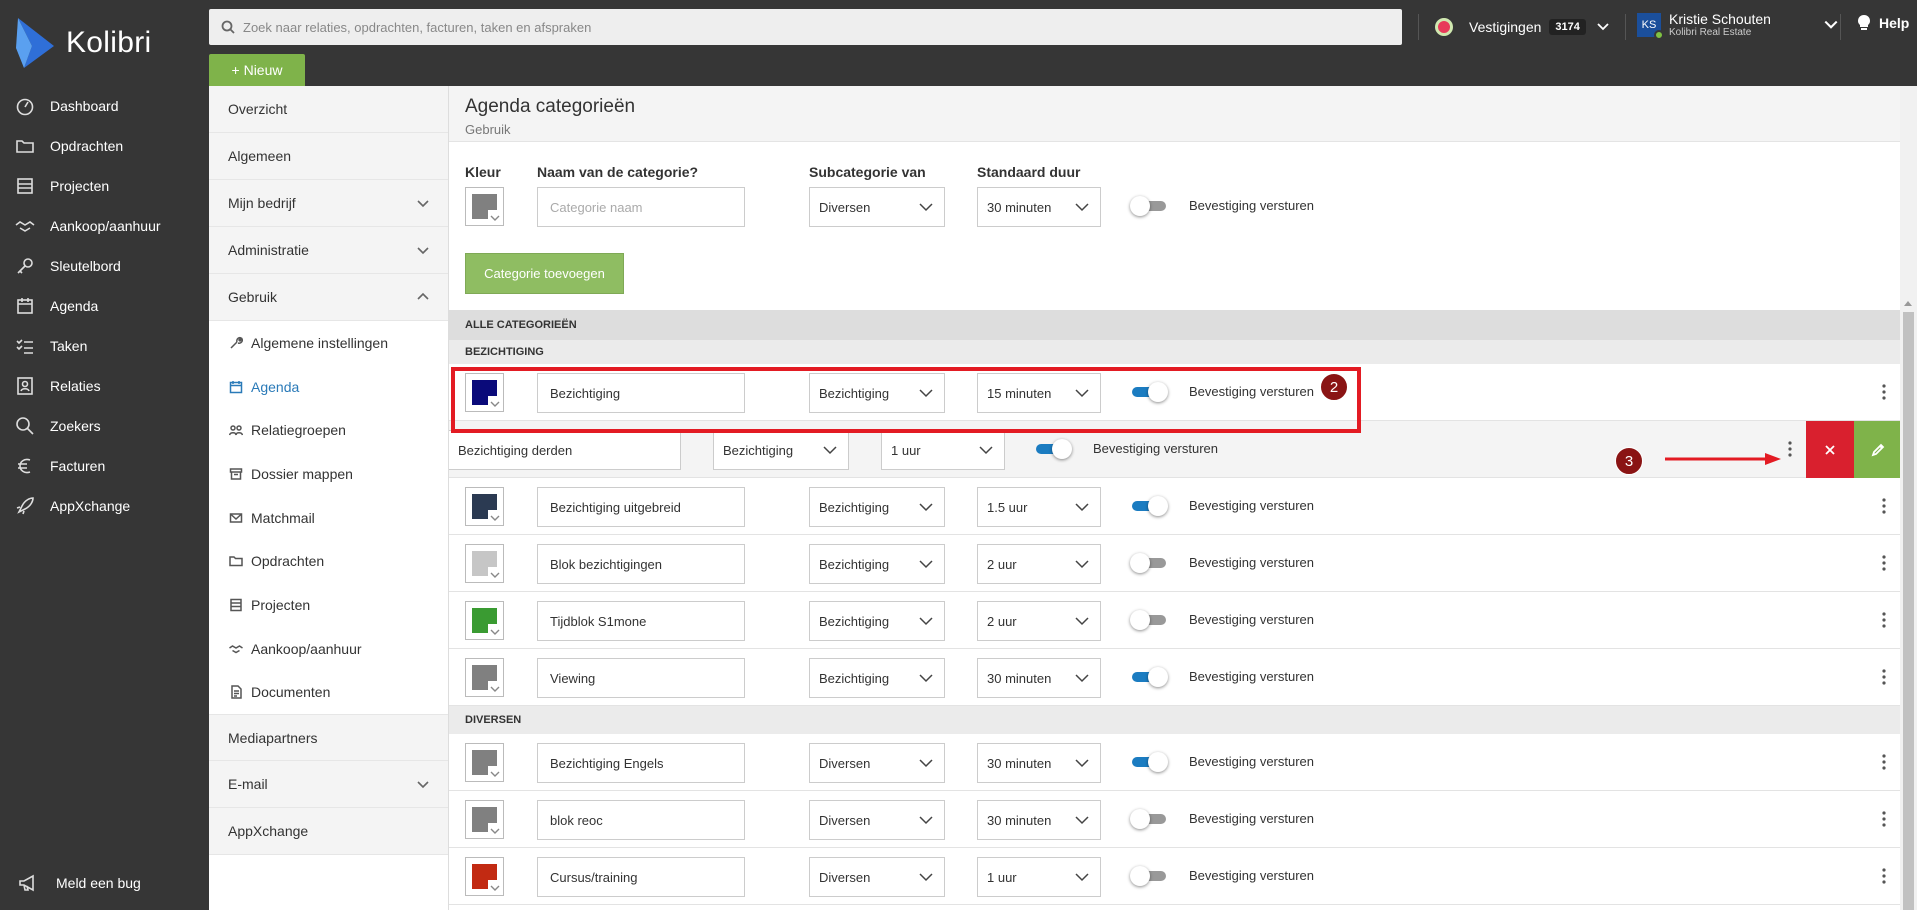  Describe the element at coordinates (328, 561) in the screenshot. I see `settings-sub-opdrachten: Opdrachten` at that location.